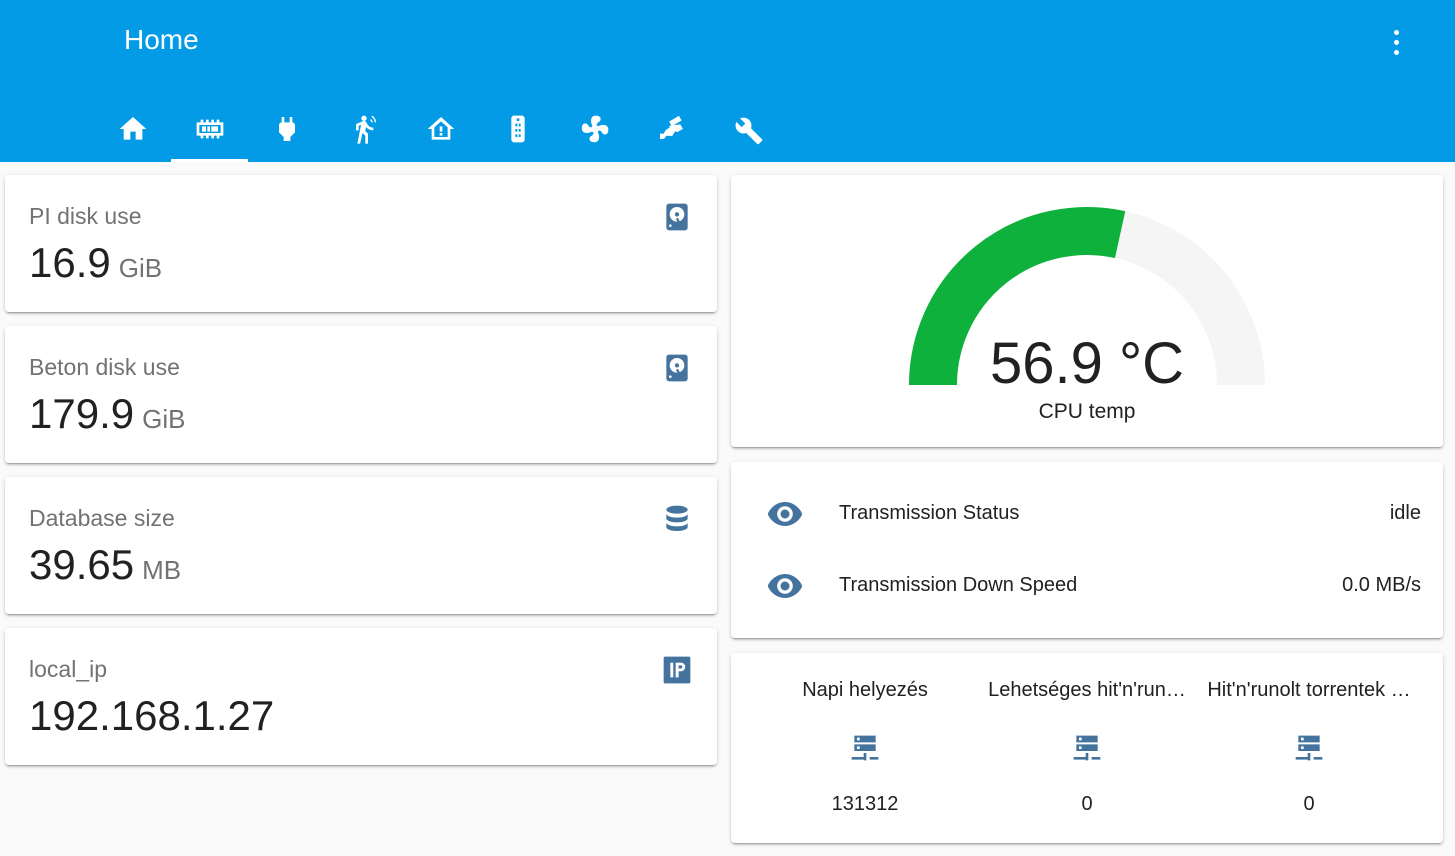  What do you see at coordinates (361, 545) in the screenshot?
I see `sensor-card-database-size: Database size 39.65 MB` at bounding box center [361, 545].